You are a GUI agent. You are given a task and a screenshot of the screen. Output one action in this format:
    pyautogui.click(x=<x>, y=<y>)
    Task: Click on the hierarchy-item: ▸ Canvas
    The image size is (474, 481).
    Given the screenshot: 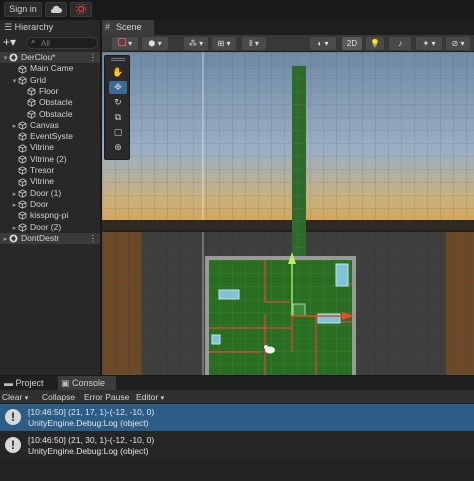 What is the action you would take?
    pyautogui.click(x=50, y=125)
    